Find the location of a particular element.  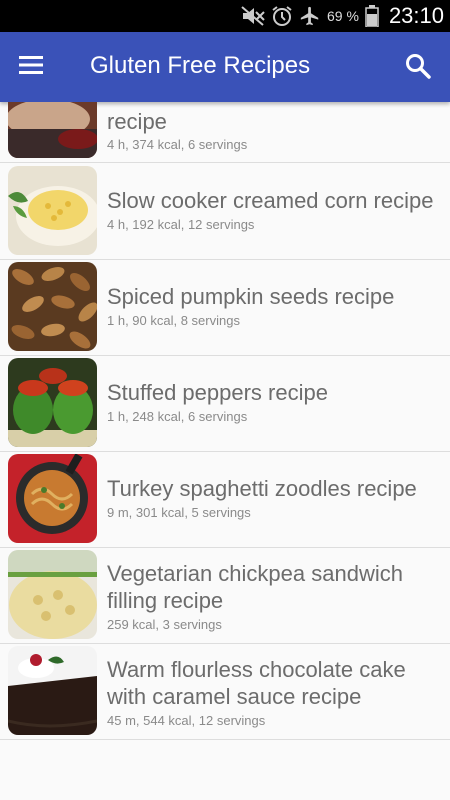

recipe-thumbnail-spaghetti-zoodles is located at coordinates (52, 498).